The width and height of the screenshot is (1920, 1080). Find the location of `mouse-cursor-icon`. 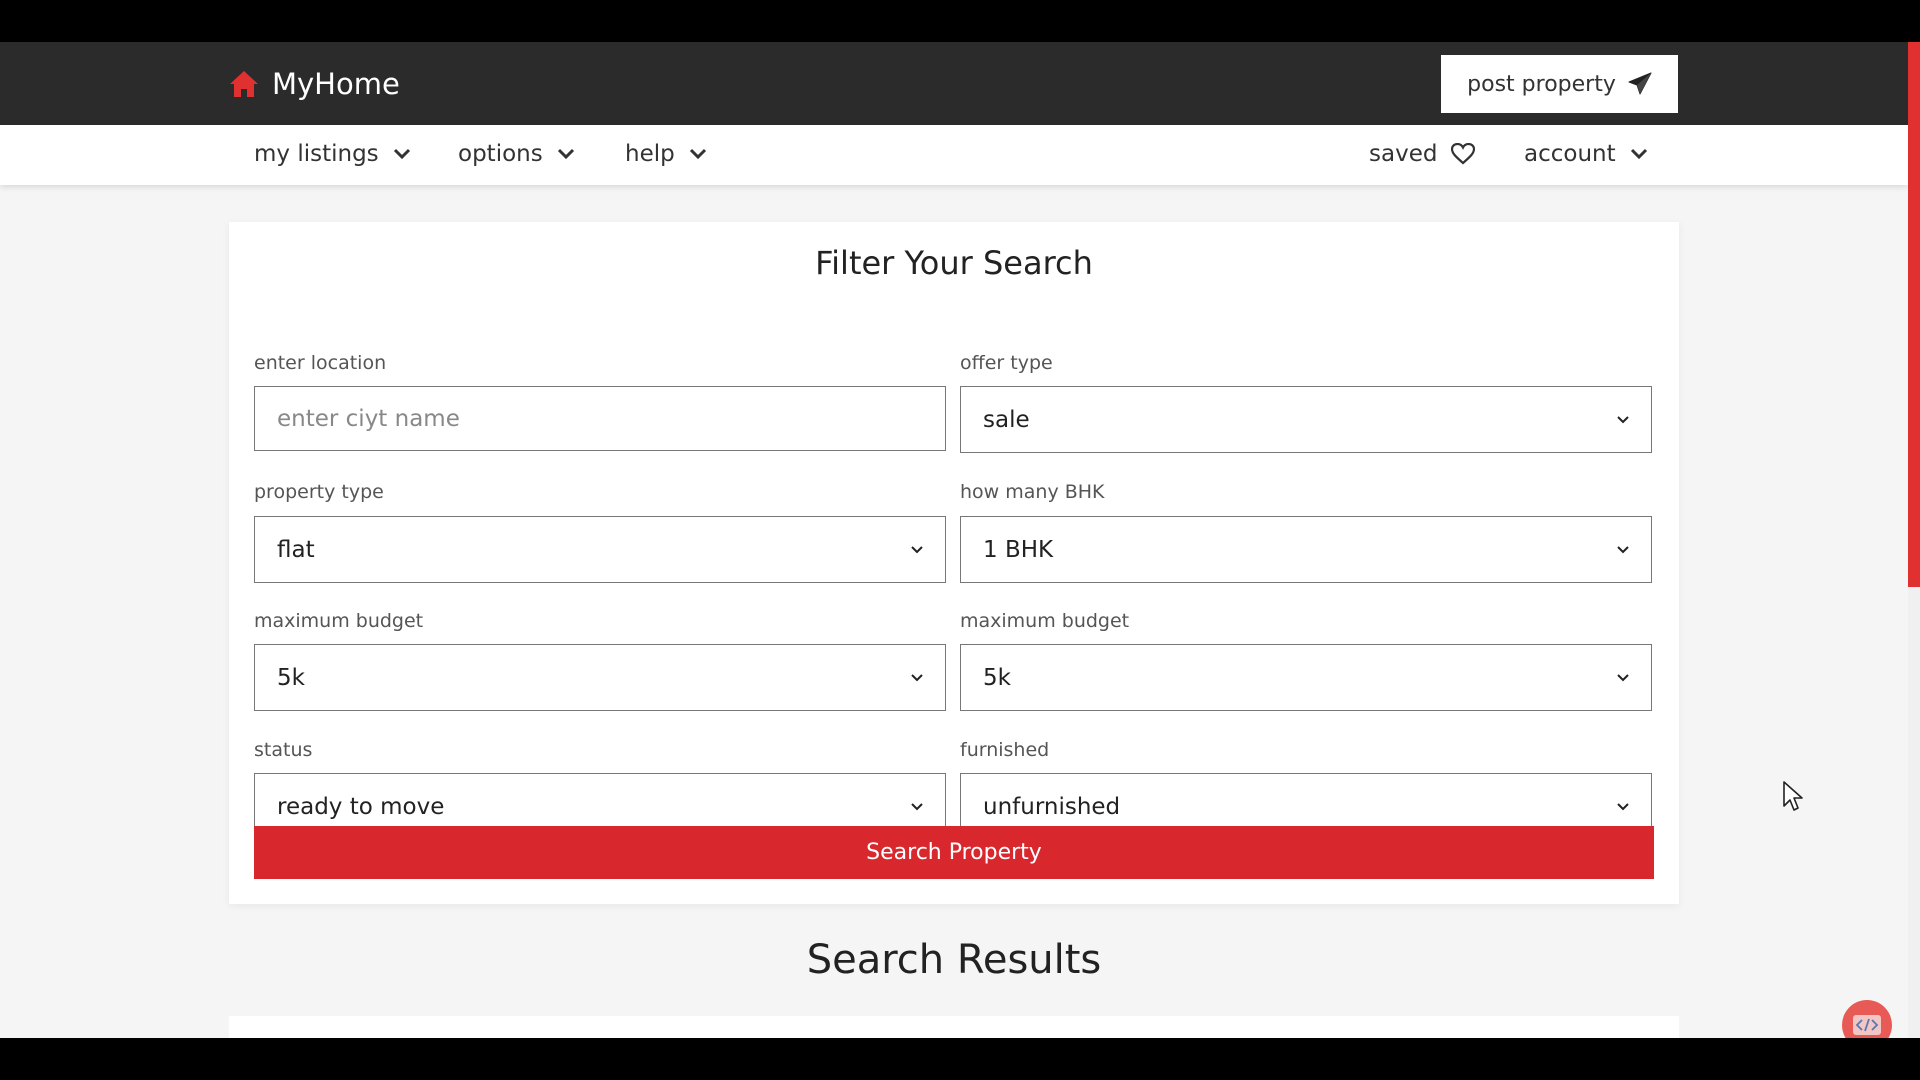

mouse-cursor-icon is located at coordinates (1793, 796).